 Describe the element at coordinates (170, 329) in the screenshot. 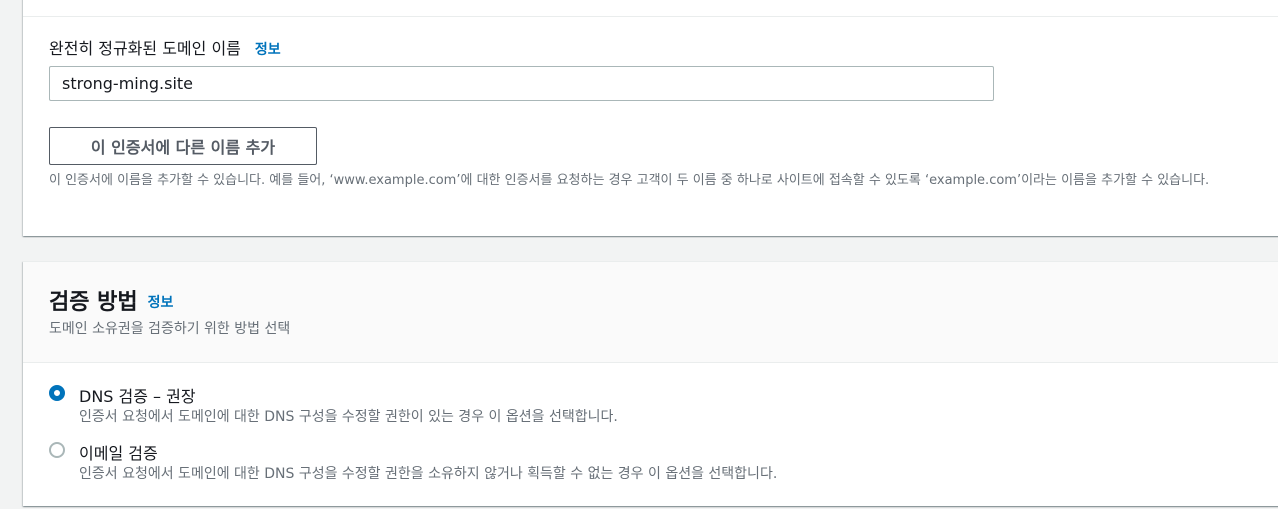

I see `validation-subtitle: 도메인 소유권을 검증하기 위한 방법 선택` at that location.